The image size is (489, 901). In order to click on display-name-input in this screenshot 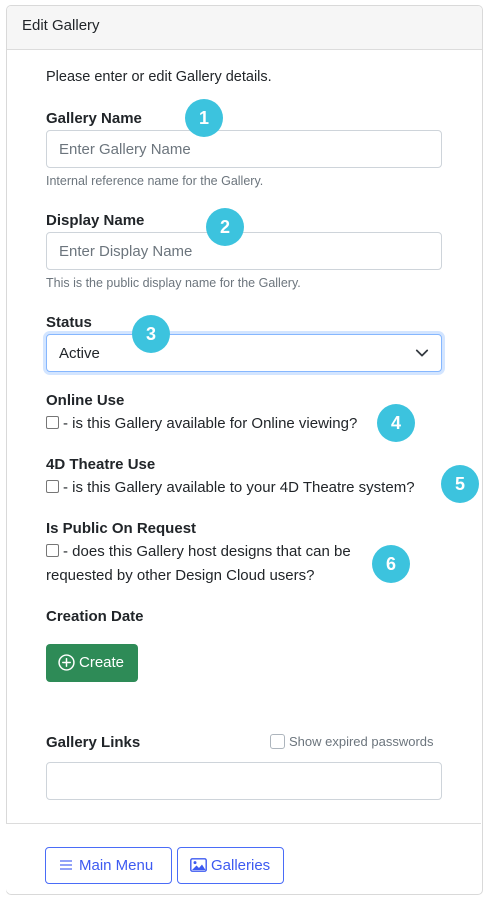, I will do `click(244, 251)`.